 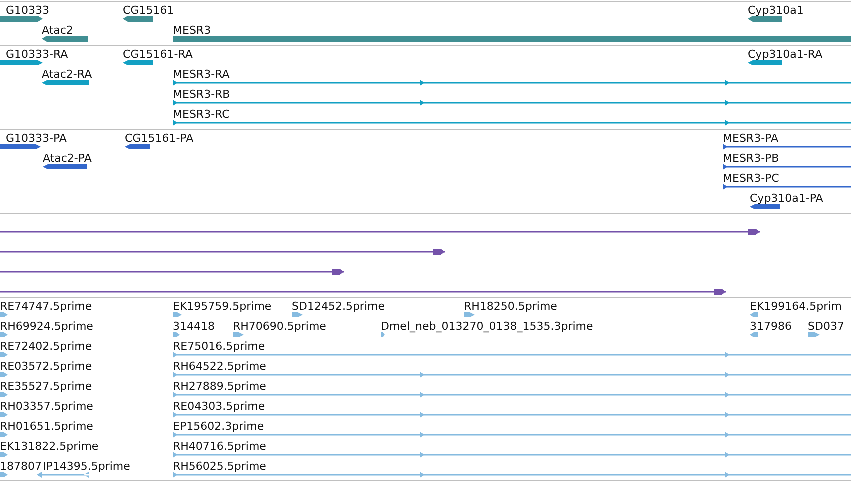 I want to click on est-label: RH01651.5prime, so click(x=47, y=426).